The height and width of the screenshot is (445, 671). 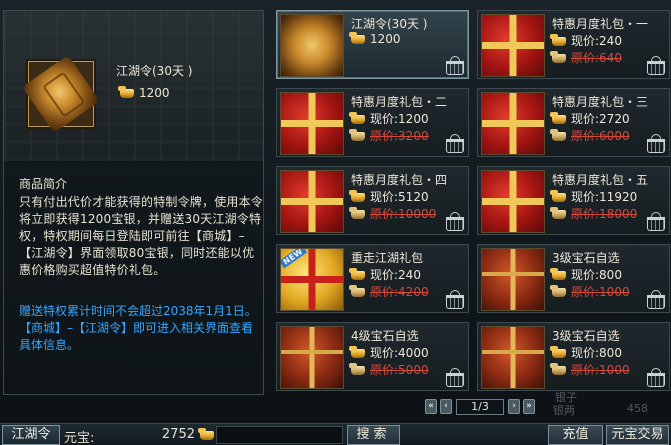 I want to click on item-current-price: 现价:11920, so click(x=594, y=196).